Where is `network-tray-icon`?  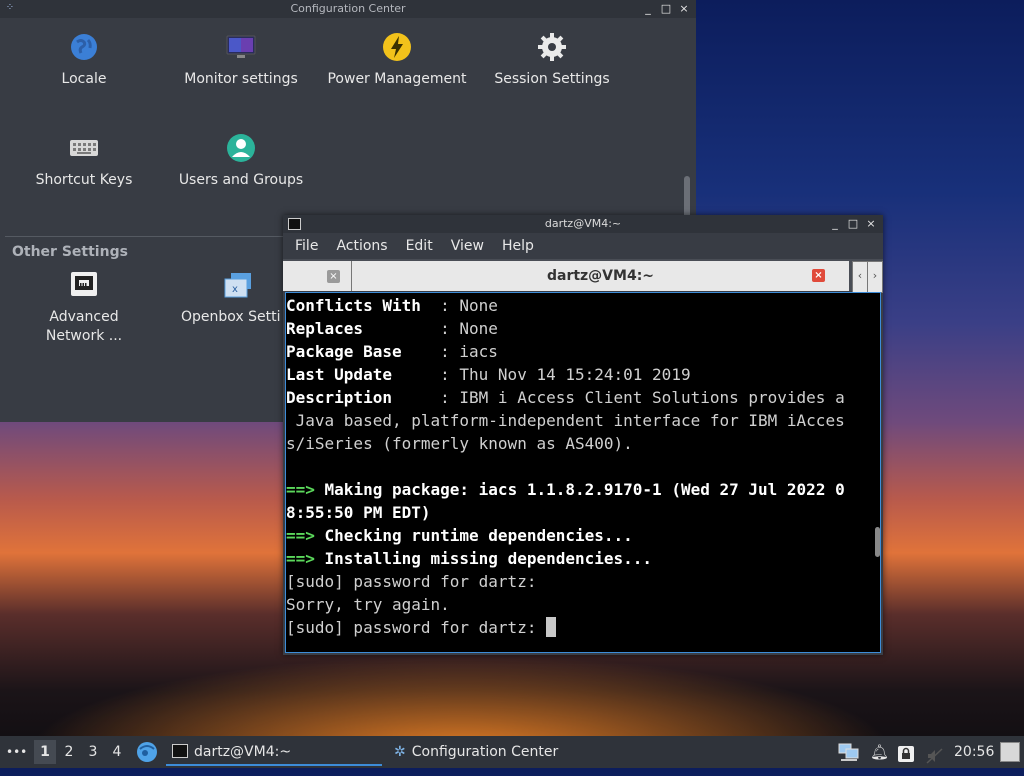 network-tray-icon is located at coordinates (849, 752).